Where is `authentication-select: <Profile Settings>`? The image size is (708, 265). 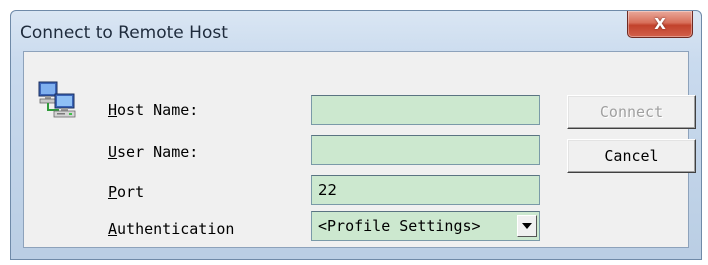 authentication-select: <Profile Settings> is located at coordinates (425, 226).